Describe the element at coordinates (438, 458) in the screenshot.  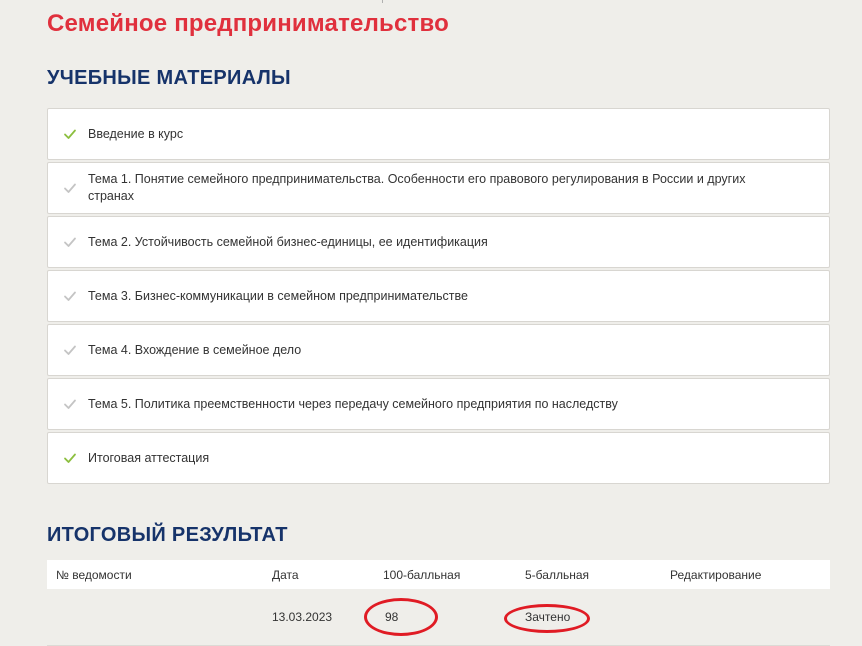
I see `material-item-final-exam: Итоговая аттестация` at that location.